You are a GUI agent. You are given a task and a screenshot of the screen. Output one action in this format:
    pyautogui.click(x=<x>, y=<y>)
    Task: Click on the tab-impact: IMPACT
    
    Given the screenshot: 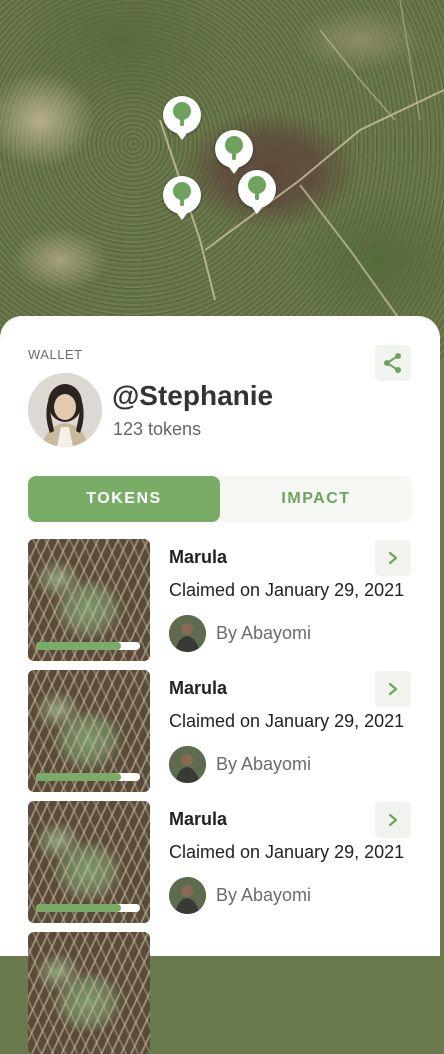 What is the action you would take?
    pyautogui.click(x=316, y=499)
    